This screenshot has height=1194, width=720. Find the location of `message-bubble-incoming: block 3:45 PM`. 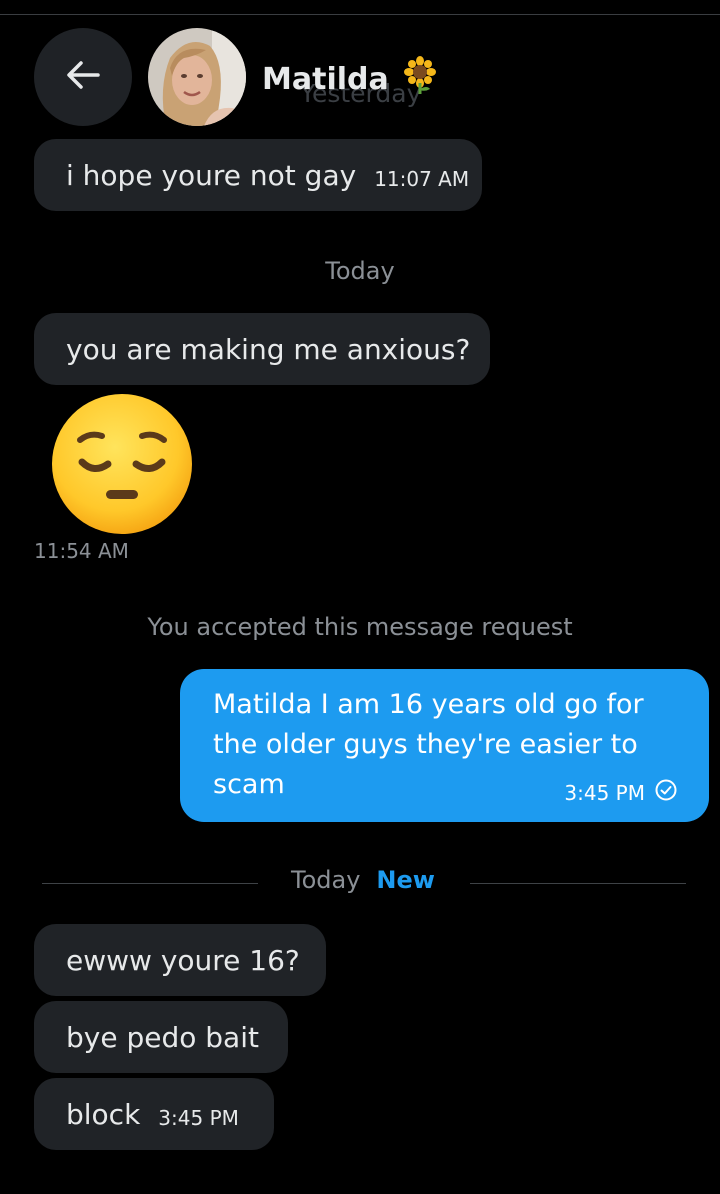

message-bubble-incoming: block 3:45 PM is located at coordinates (154, 1114).